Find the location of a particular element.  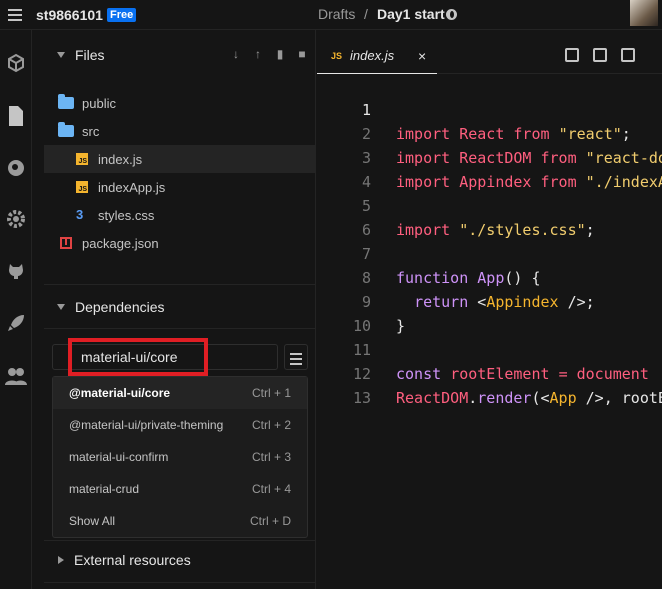

top-bar: st9866101 Free Drafts / Day1 start is located at coordinates (331, 15).